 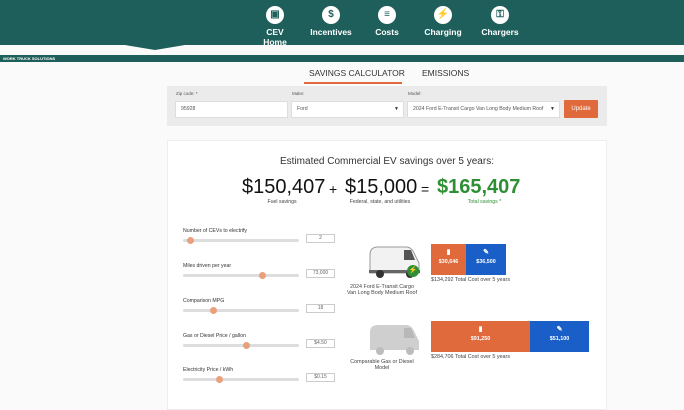 What do you see at coordinates (333, 189) in the screenshot?
I see `plus-sign: +` at bounding box center [333, 189].